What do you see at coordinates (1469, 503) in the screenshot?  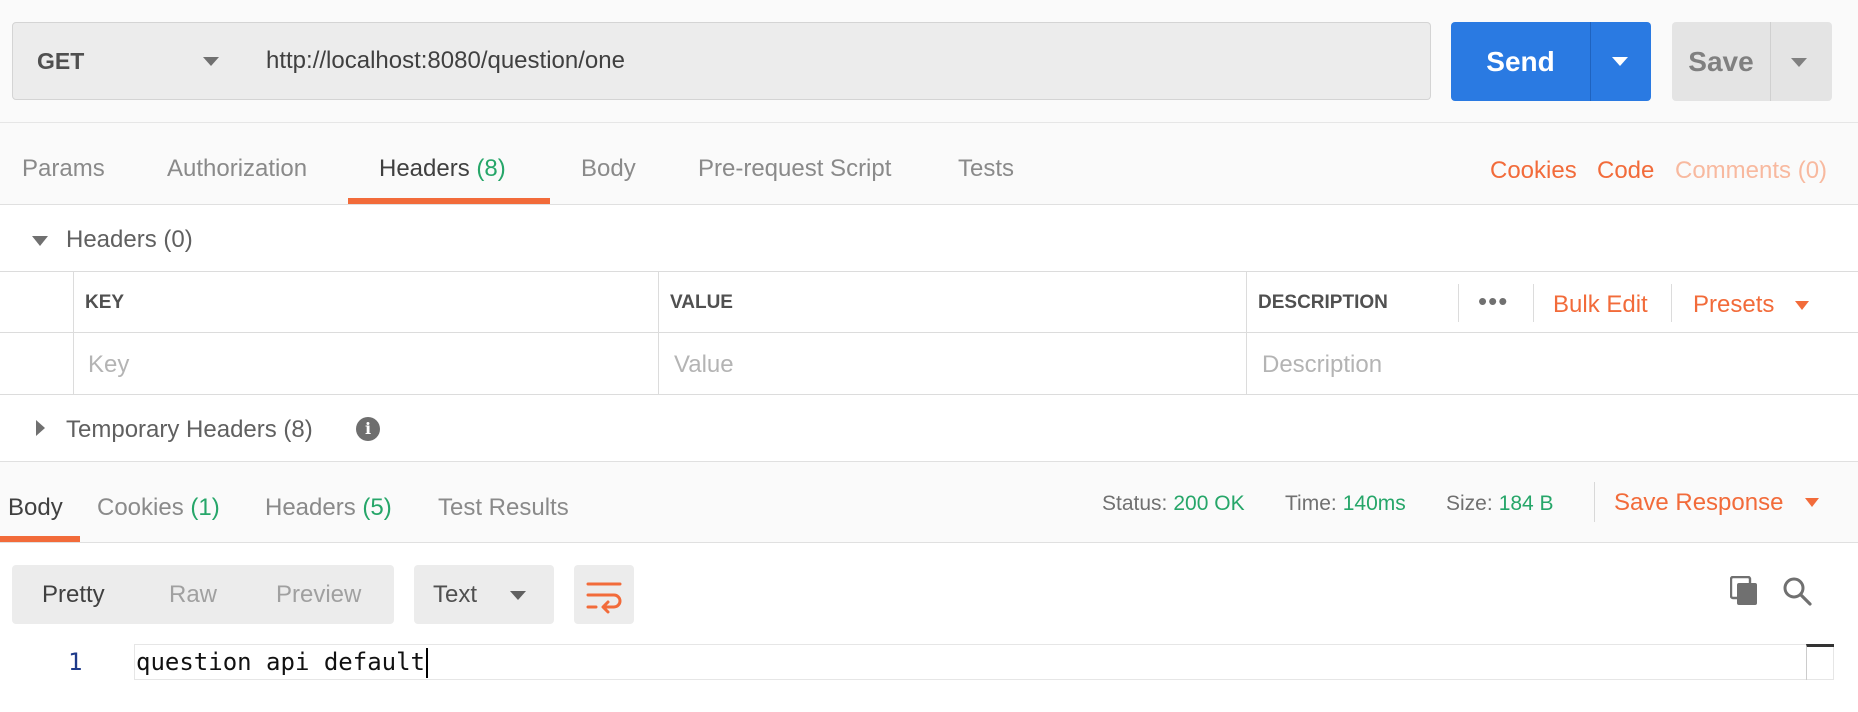 I see `size-label: Size:` at bounding box center [1469, 503].